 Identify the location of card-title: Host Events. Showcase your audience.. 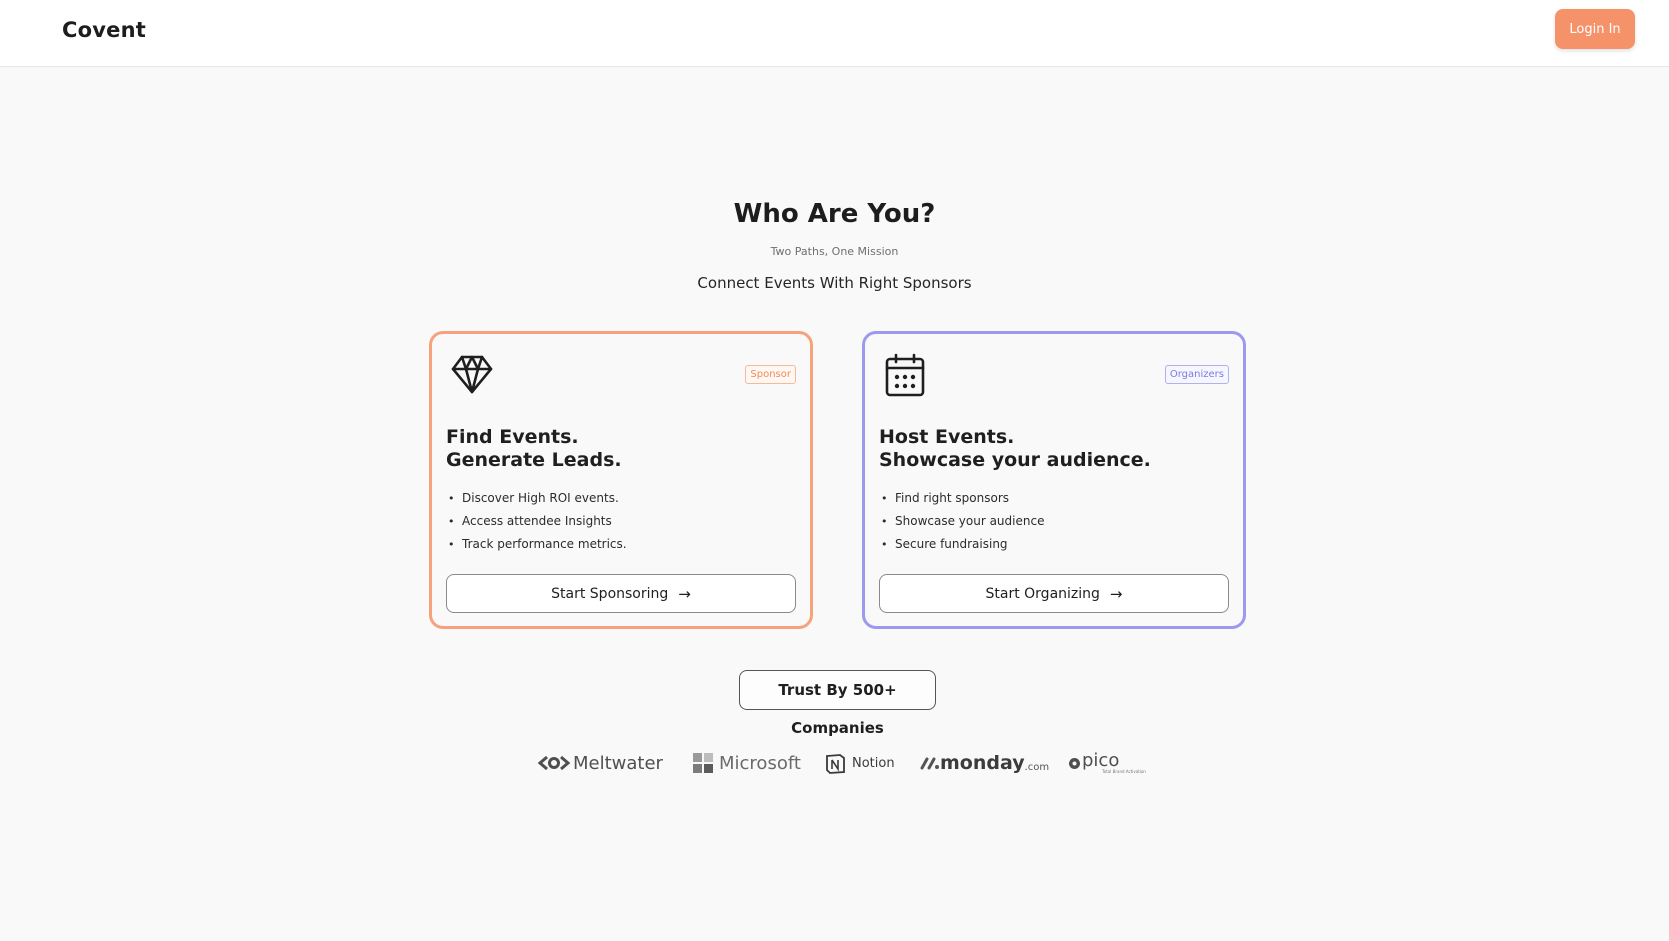
(1015, 449).